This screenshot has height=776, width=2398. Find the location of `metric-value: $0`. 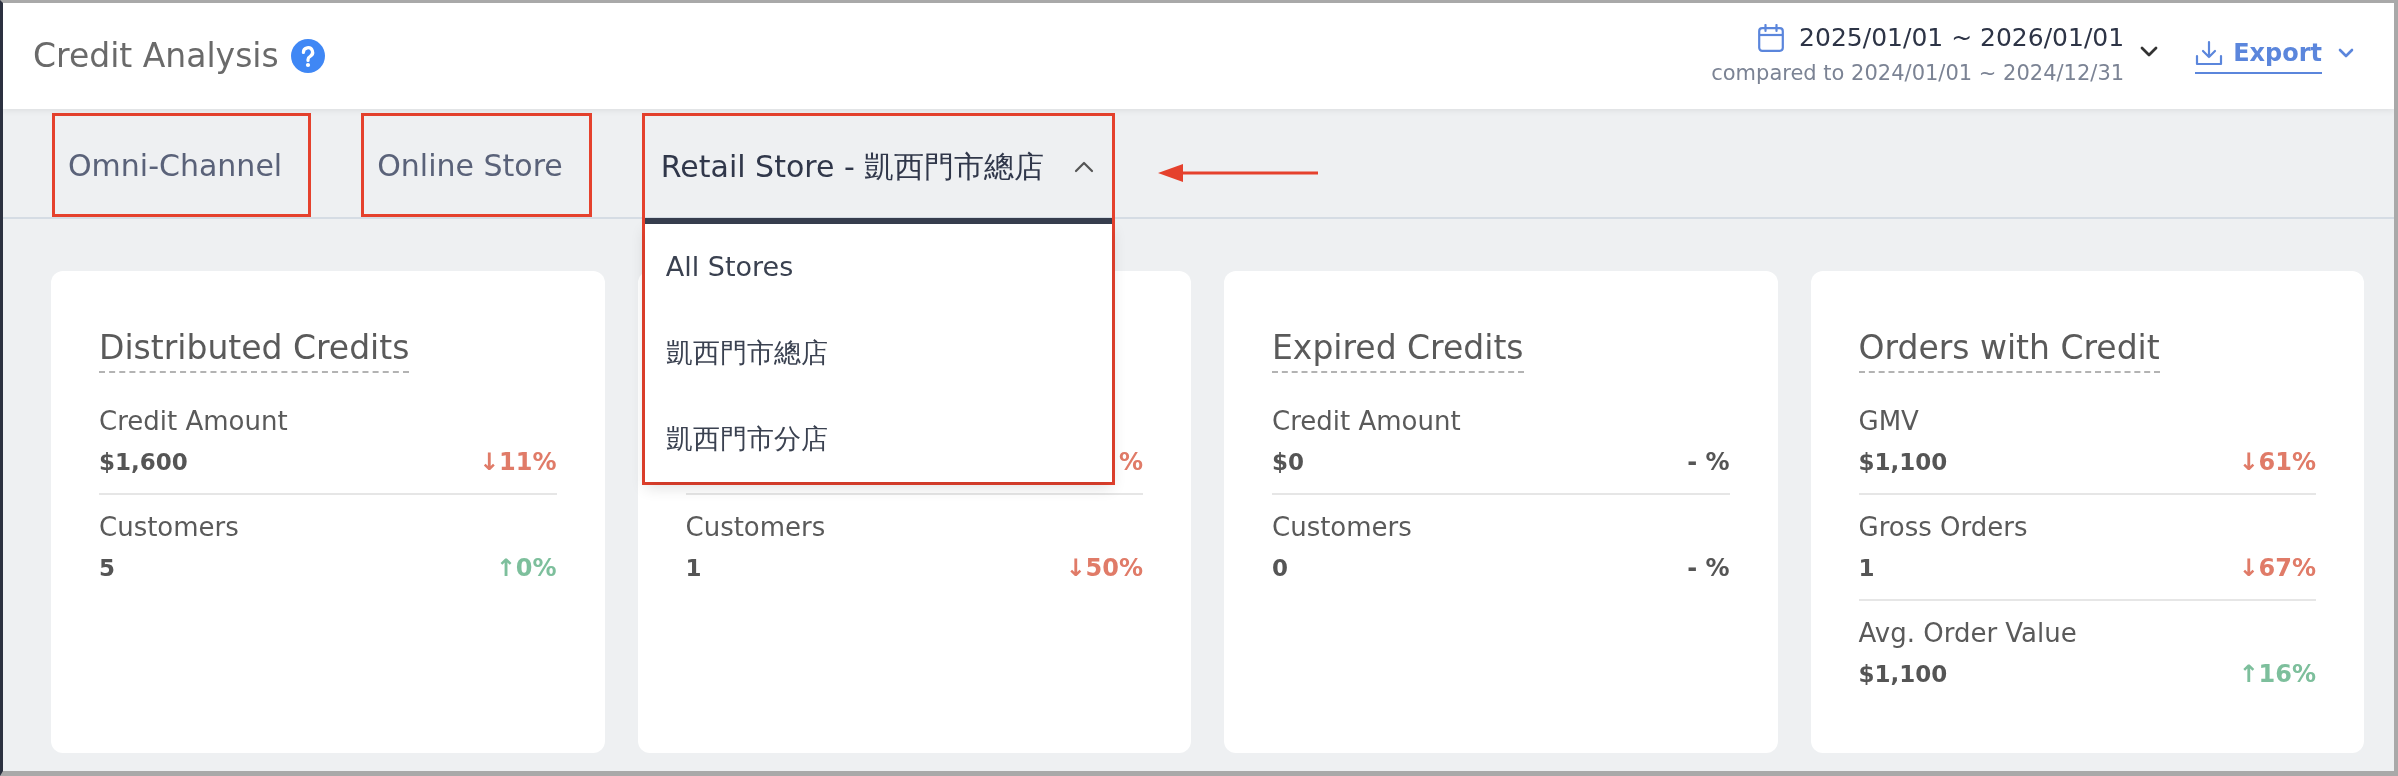

metric-value: $0 is located at coordinates (1288, 462).